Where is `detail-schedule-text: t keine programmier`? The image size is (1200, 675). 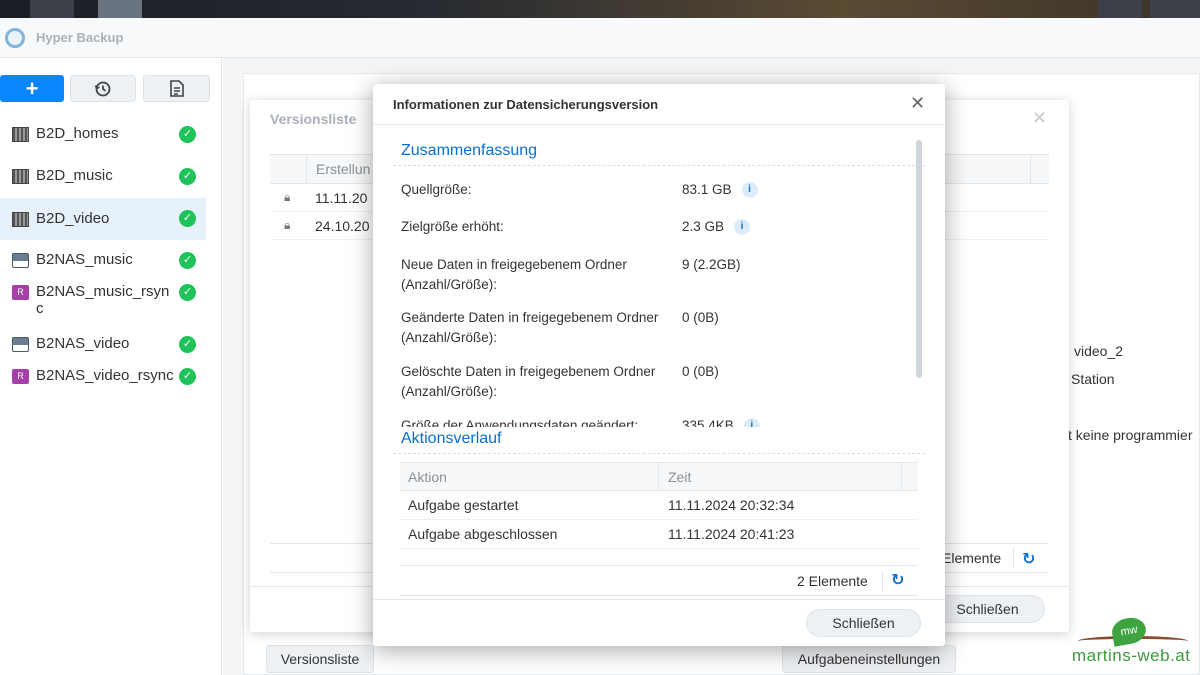
detail-schedule-text: t keine programmier is located at coordinates (1130, 435).